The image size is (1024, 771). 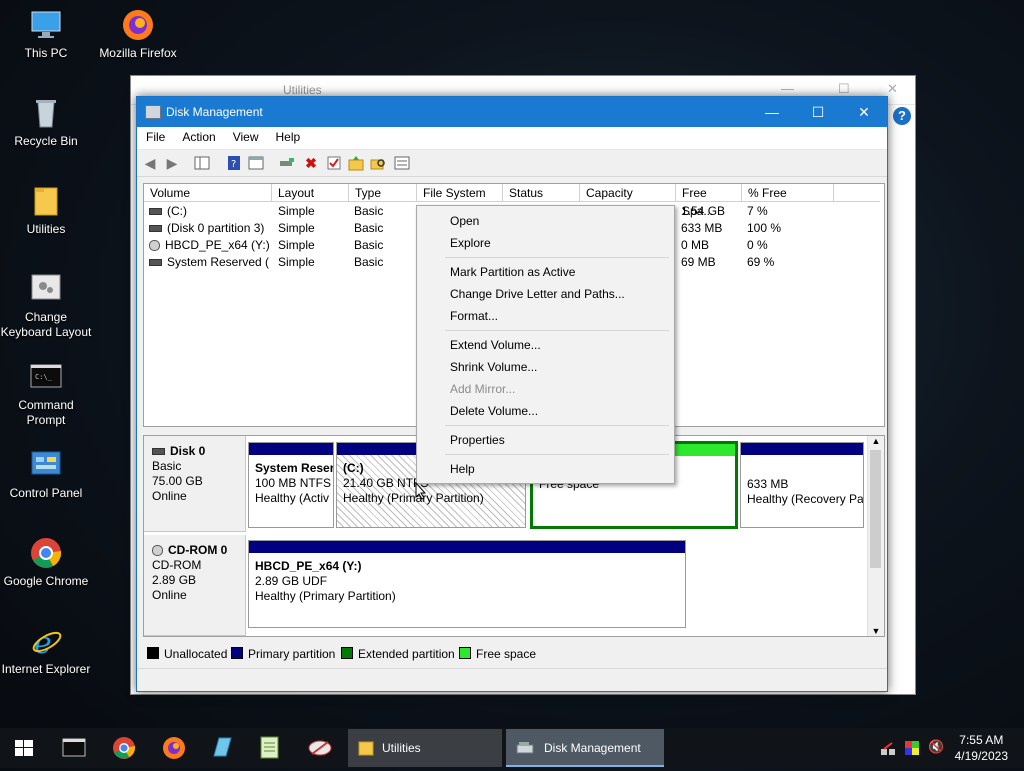 I want to click on properties-window-icon, so click(x=256, y=163).